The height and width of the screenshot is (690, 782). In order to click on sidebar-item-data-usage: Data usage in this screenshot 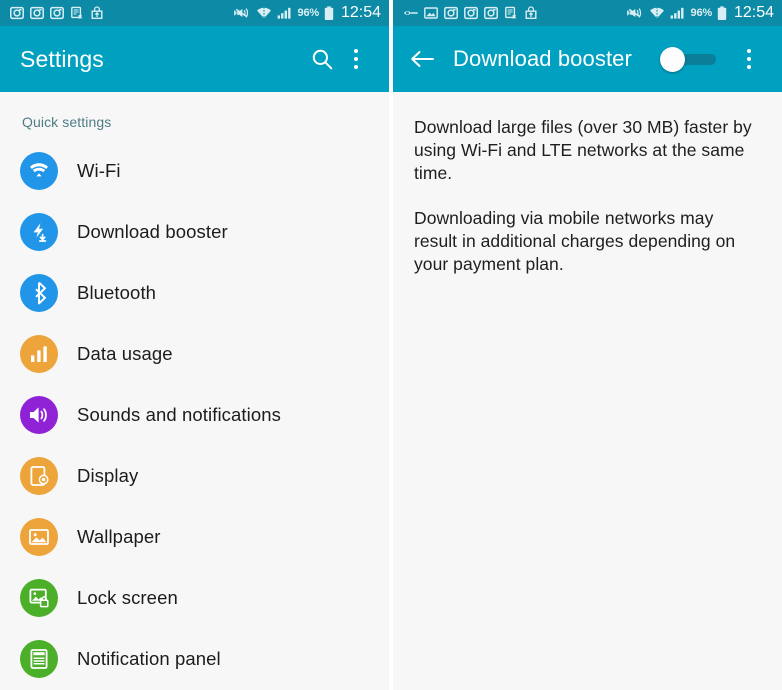, I will do `click(194, 353)`.